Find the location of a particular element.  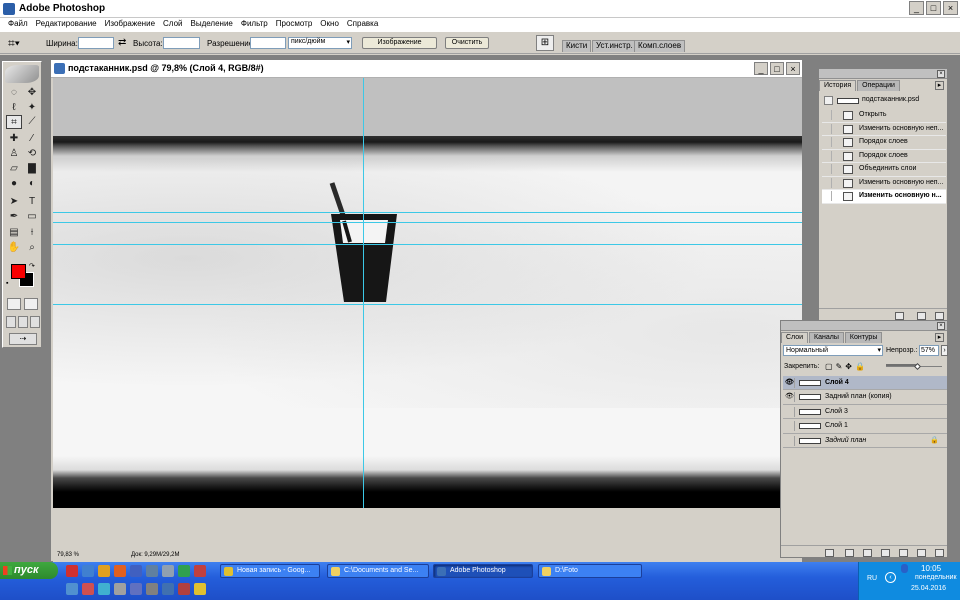

tab-paths: Контуры is located at coordinates (863, 337).